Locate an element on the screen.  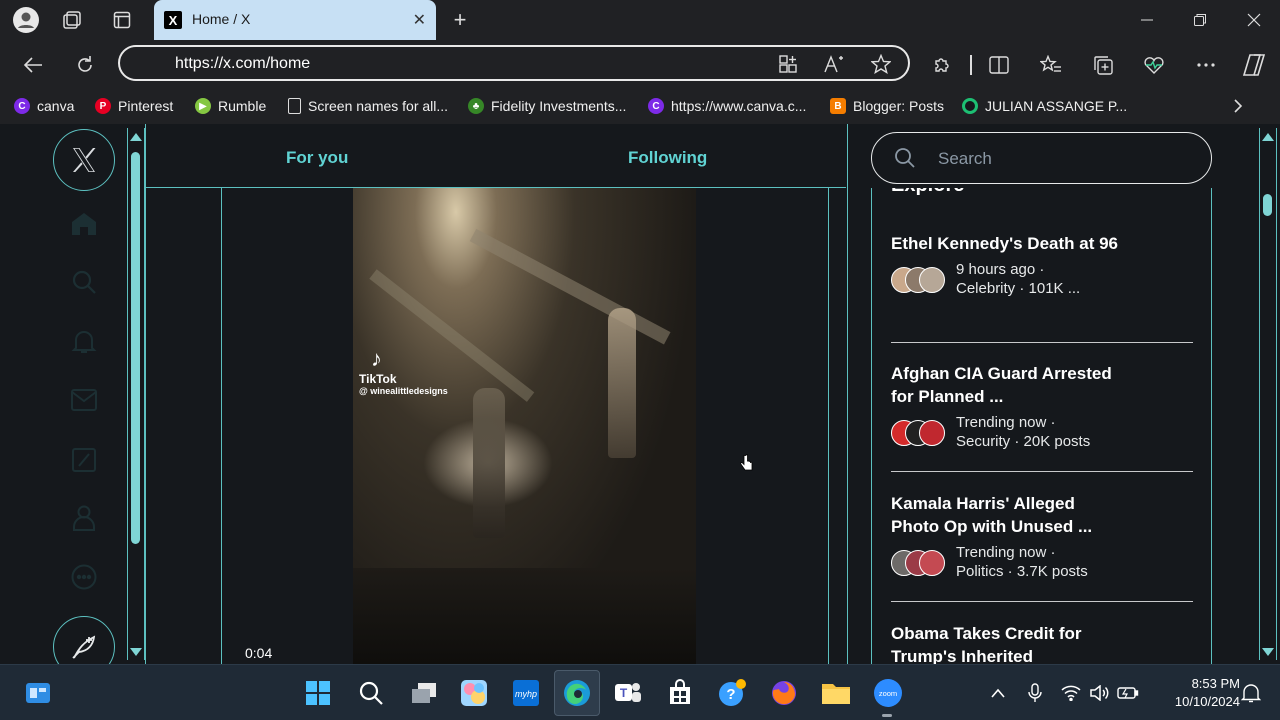
tab-for-you: For you is located at coordinates (317, 158).